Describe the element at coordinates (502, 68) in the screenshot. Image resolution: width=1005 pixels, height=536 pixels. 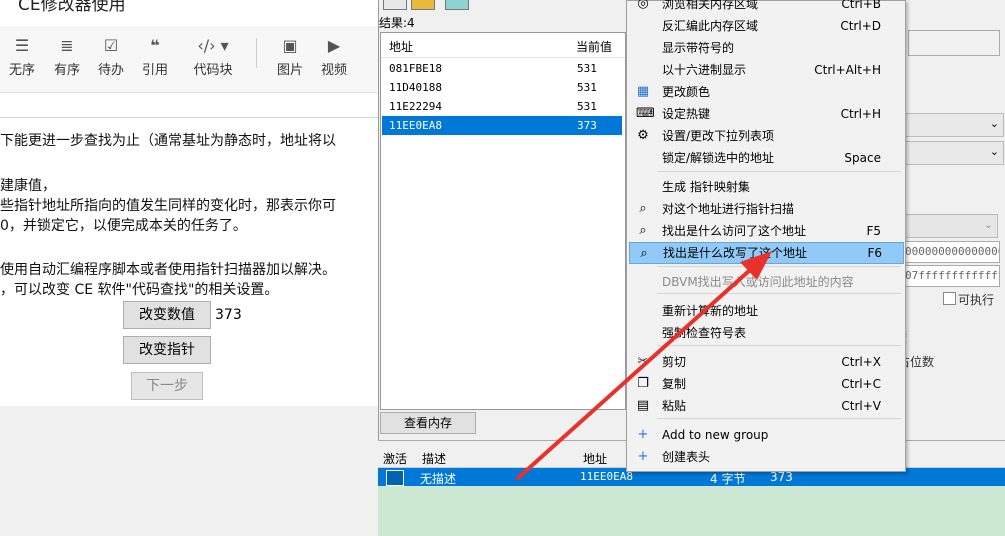
I see `found-row: 081FBE18 531` at that location.